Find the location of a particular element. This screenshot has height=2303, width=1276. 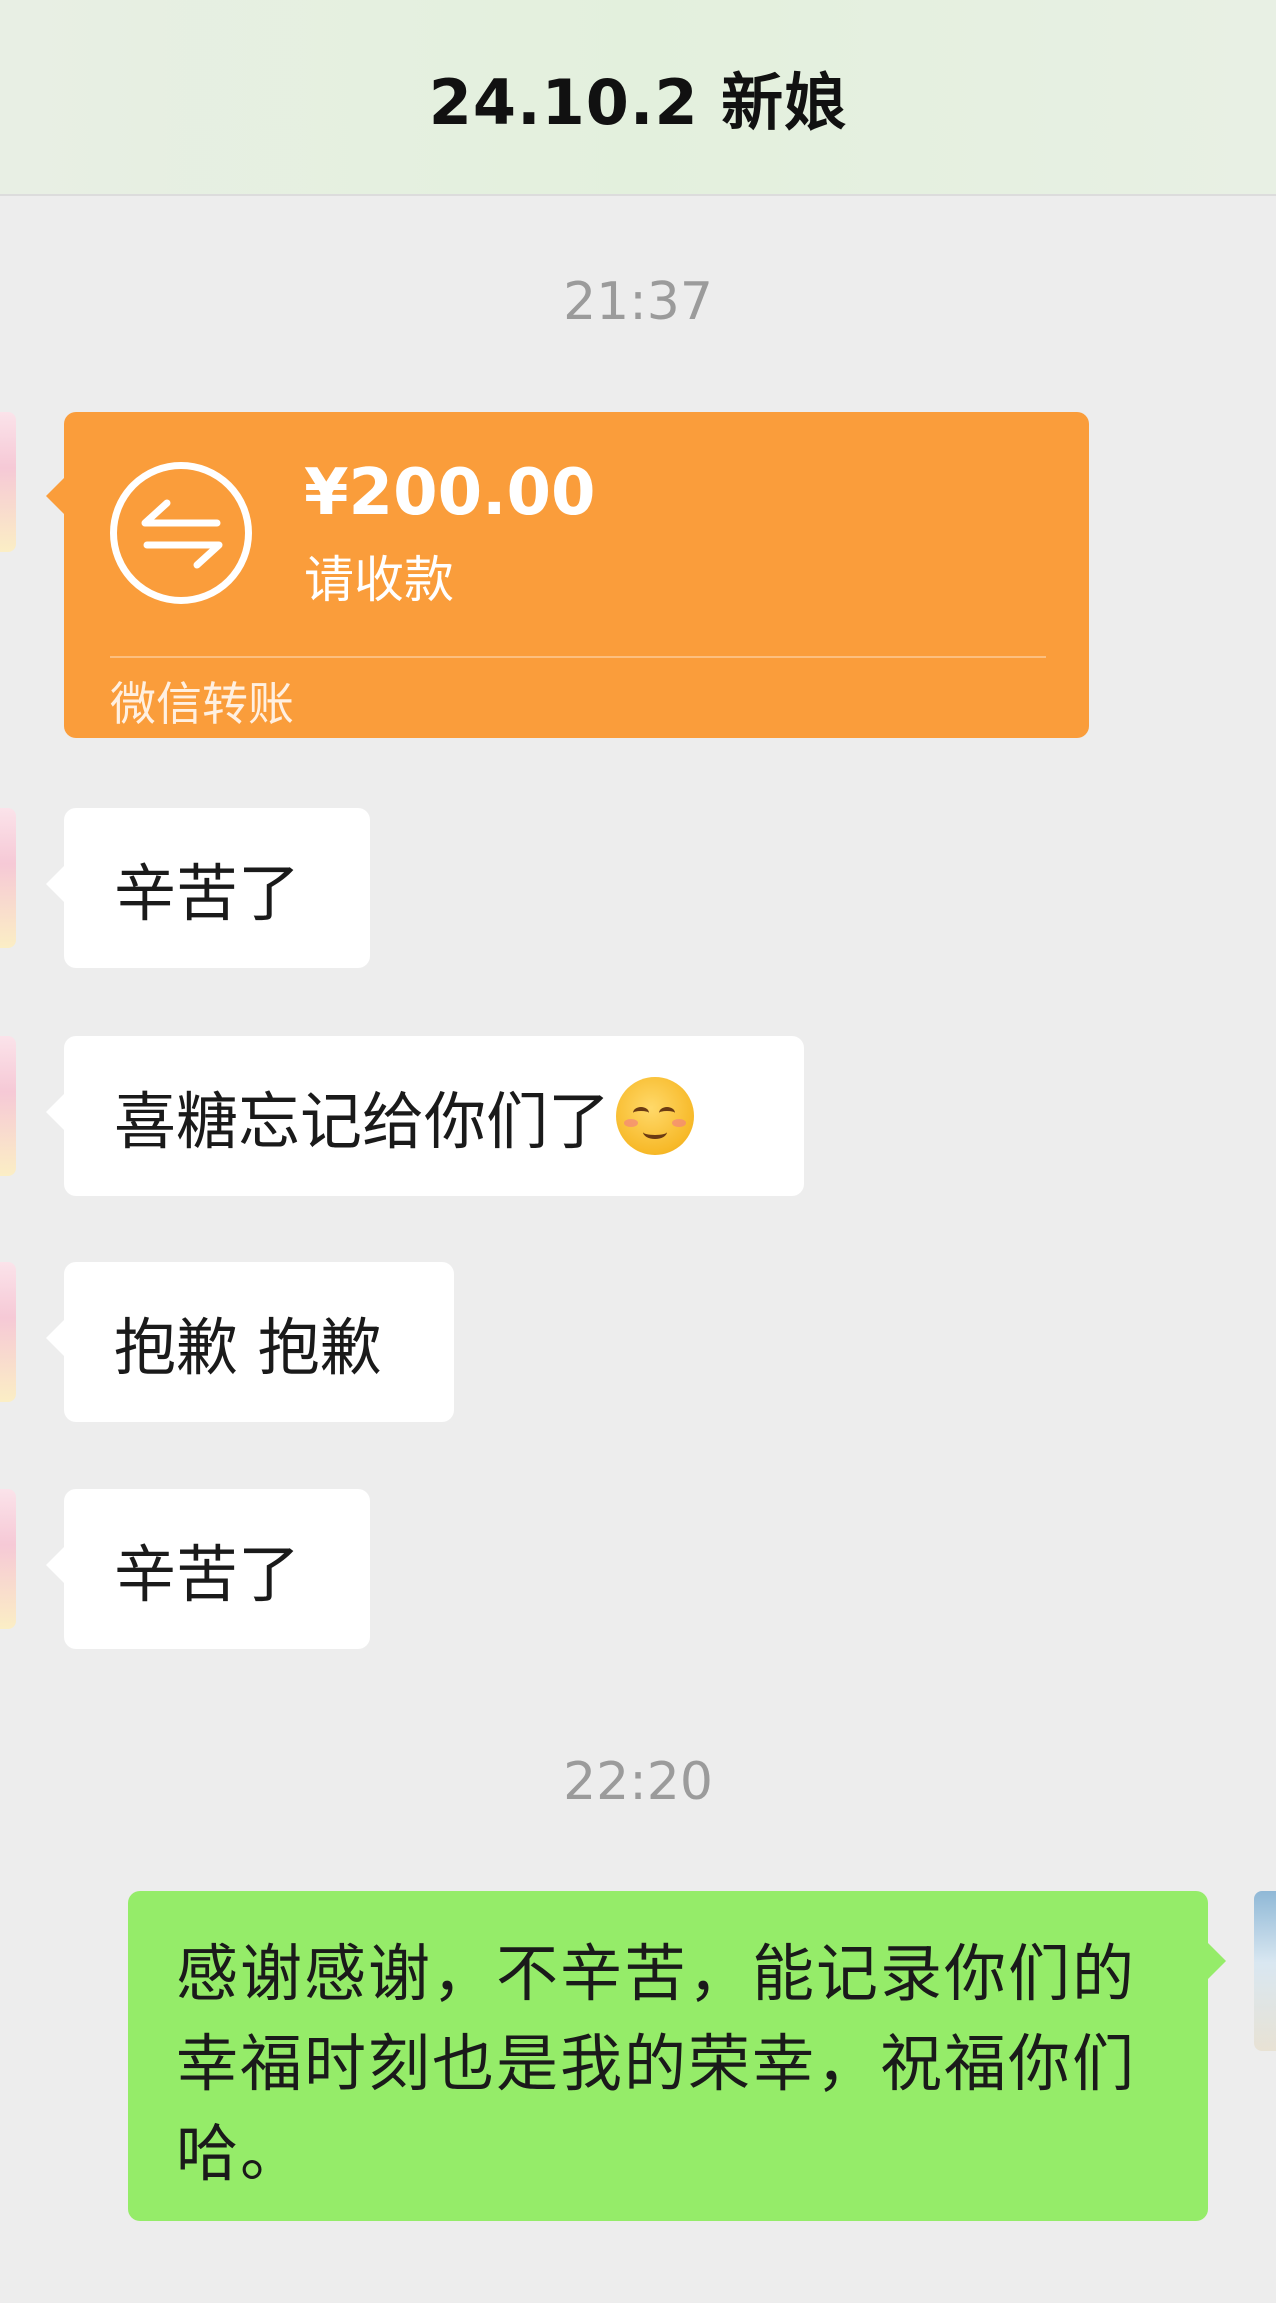

chat-header: 24.10.2 新娘 is located at coordinates (638, 98).